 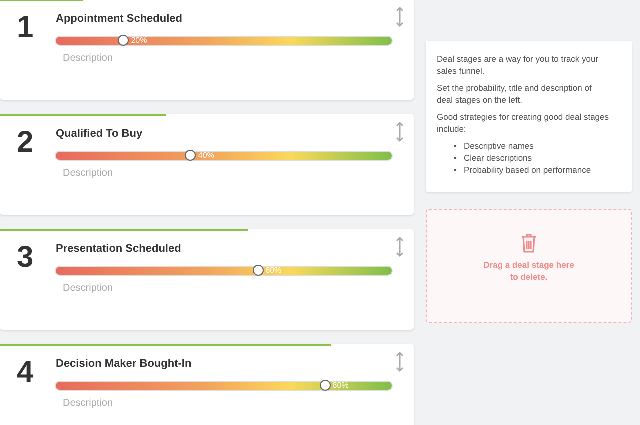 I want to click on dropzone-text: Drag a deal stage here to delete., so click(x=529, y=271).